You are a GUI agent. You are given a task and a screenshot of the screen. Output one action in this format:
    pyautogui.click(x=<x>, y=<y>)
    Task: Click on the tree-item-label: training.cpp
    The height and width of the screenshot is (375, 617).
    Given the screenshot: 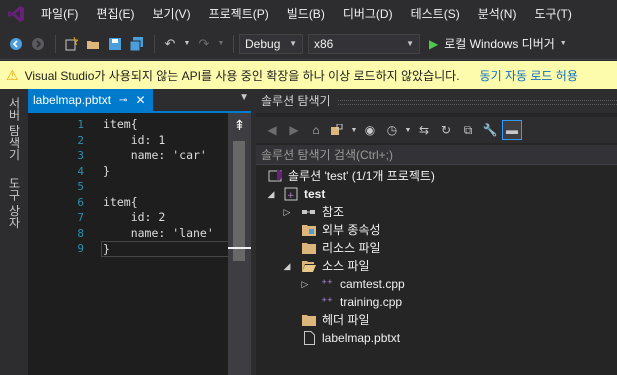 What is the action you would take?
    pyautogui.click(x=371, y=302)
    